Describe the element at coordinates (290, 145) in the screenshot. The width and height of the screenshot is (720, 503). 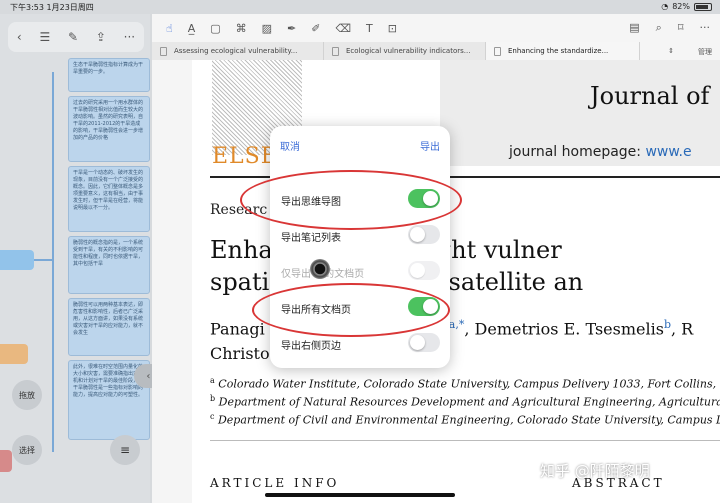
I see `cancel-button: 取消` at that location.